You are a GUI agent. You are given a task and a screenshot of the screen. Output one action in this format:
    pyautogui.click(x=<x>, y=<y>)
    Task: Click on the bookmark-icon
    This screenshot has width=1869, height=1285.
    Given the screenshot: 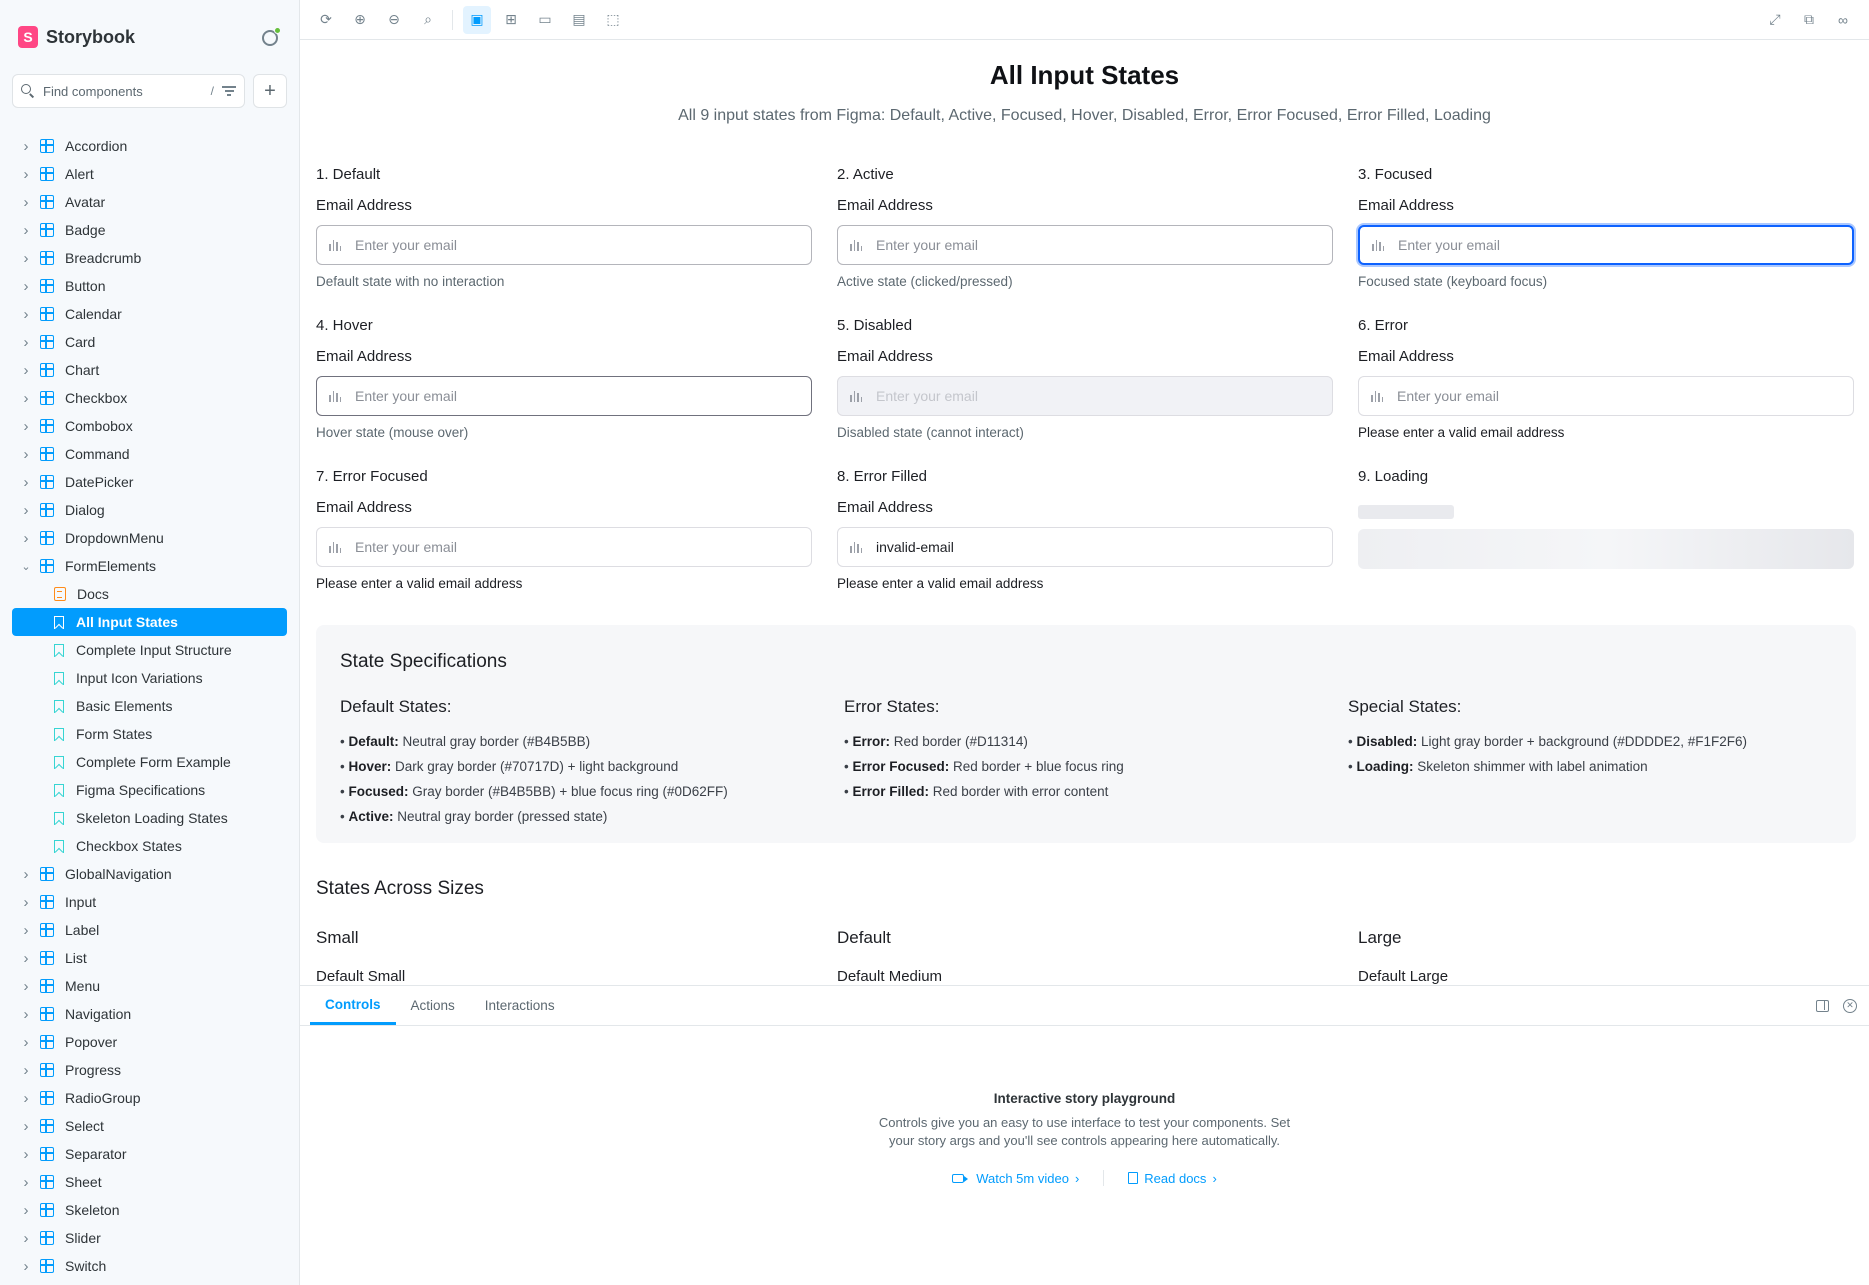 What is the action you would take?
    pyautogui.click(x=59, y=650)
    